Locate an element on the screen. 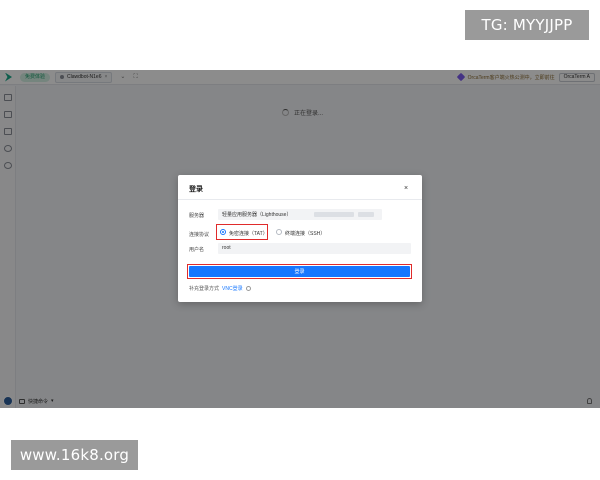 This screenshot has height=480, width=600. radio-tat is located at coordinates (223, 232).